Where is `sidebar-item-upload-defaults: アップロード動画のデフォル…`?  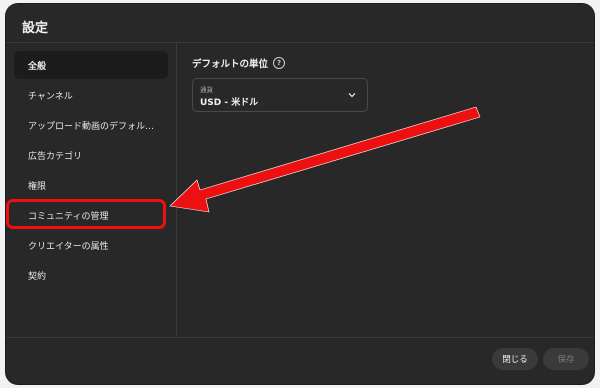 sidebar-item-upload-defaults: アップロード動画のデフォル… is located at coordinates (91, 125).